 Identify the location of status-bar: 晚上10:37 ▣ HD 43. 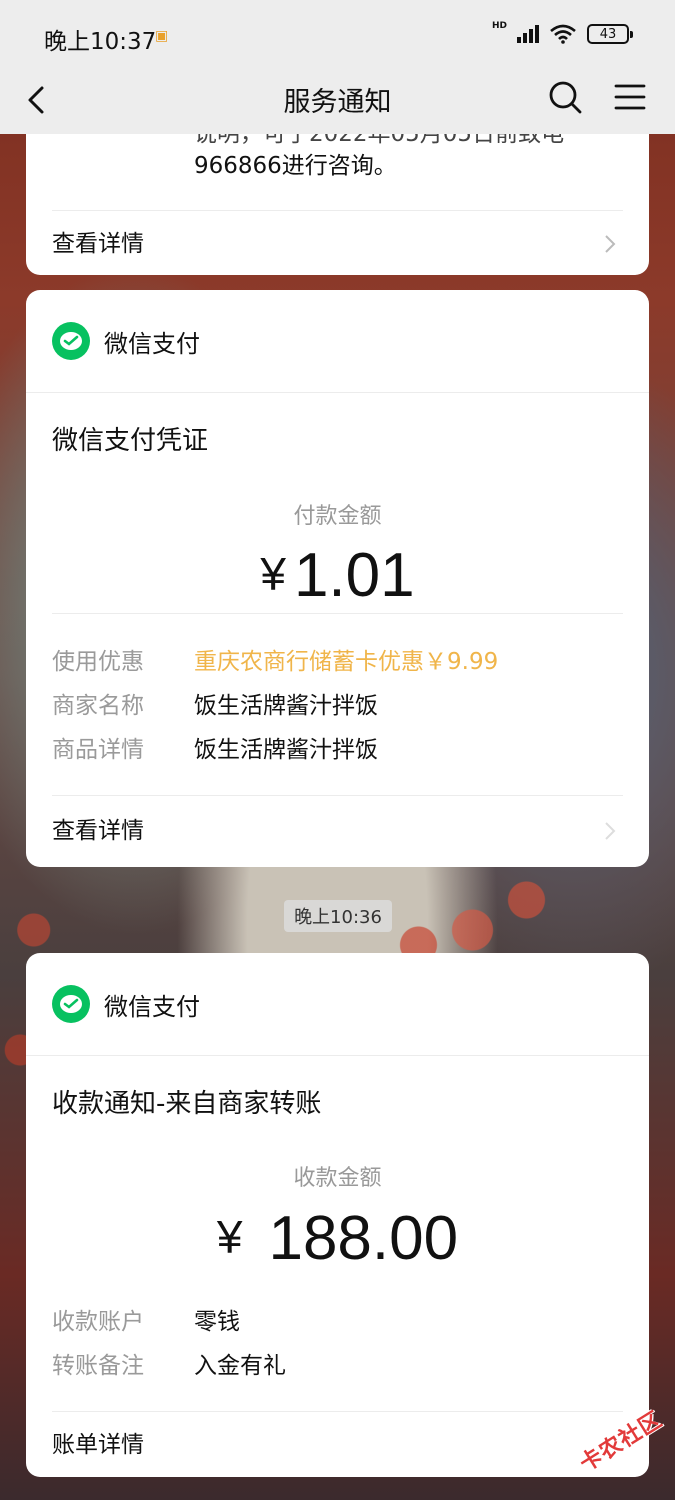
(337, 36).